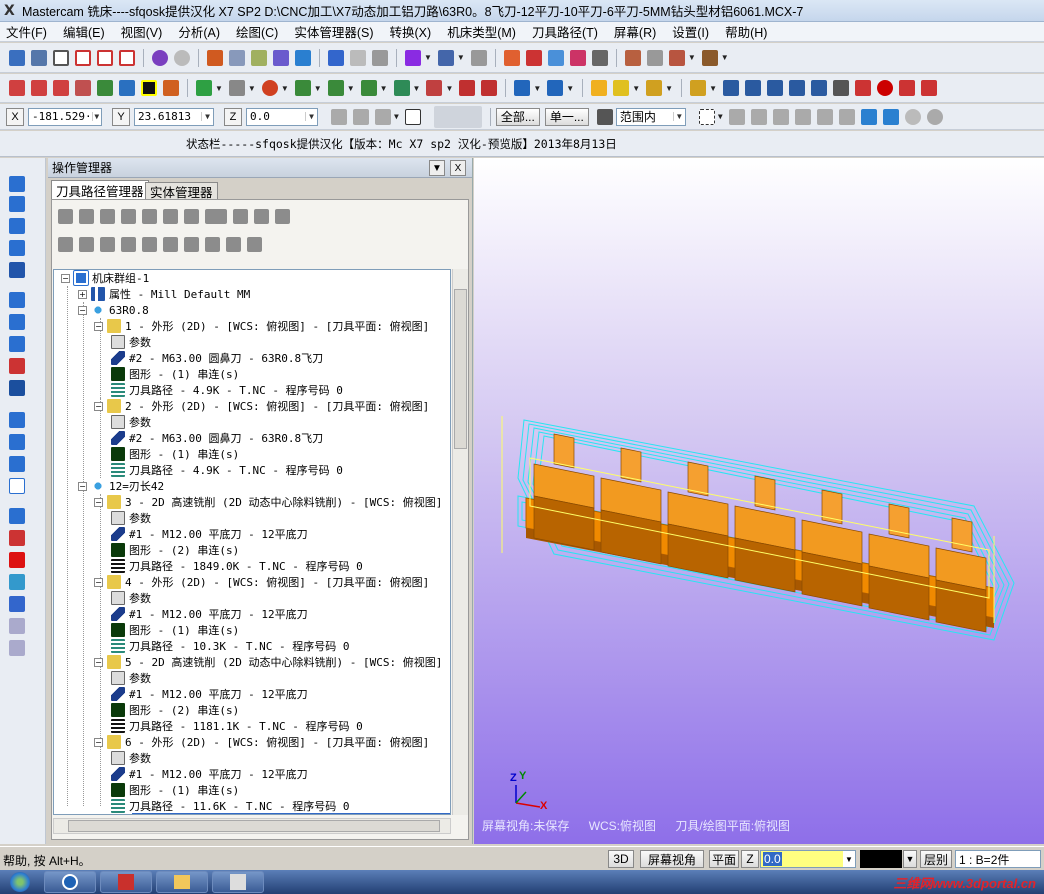 Image resolution: width=1044 pixels, height=894 pixels. Describe the element at coordinates (230, 646) in the screenshot. I see `tree-toolpath: 刀具路径 - 10.3K - T.NC - 程序号码 0` at that location.